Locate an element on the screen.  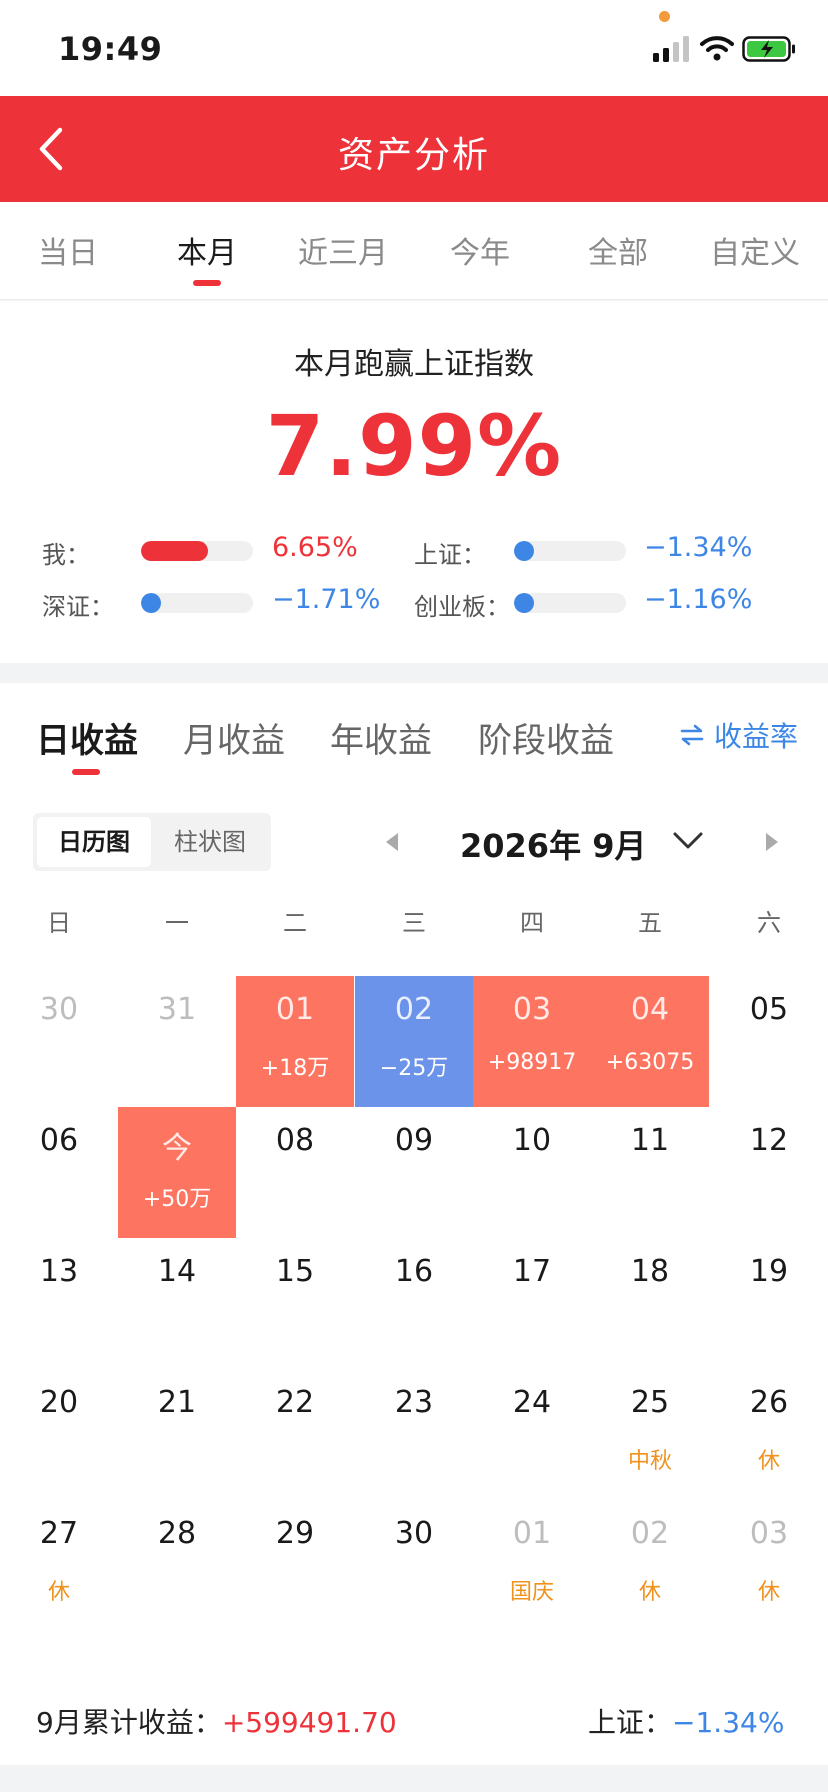
calendar-day-cell: 02 −25万 is located at coordinates (414, 1041).